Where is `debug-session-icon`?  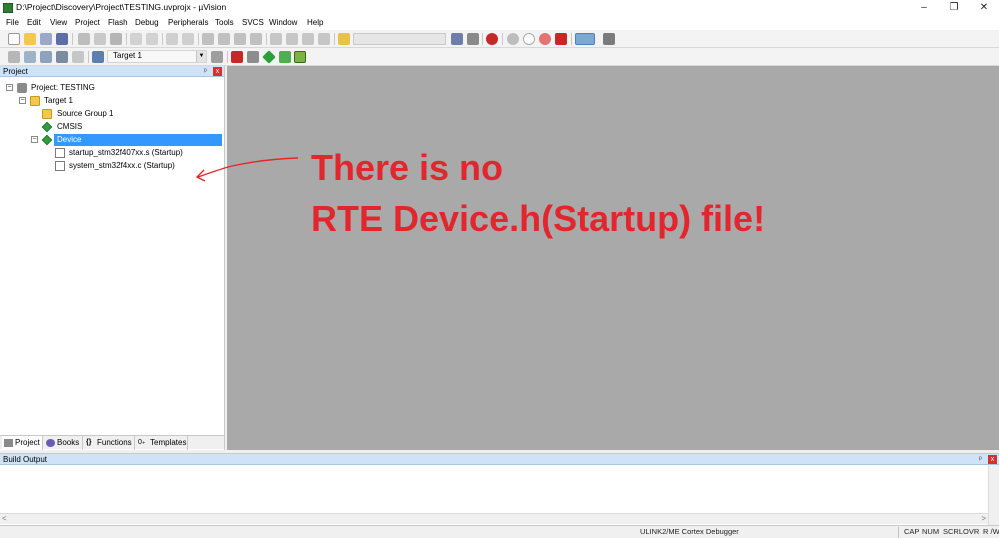 debug-session-icon is located at coordinates (492, 39).